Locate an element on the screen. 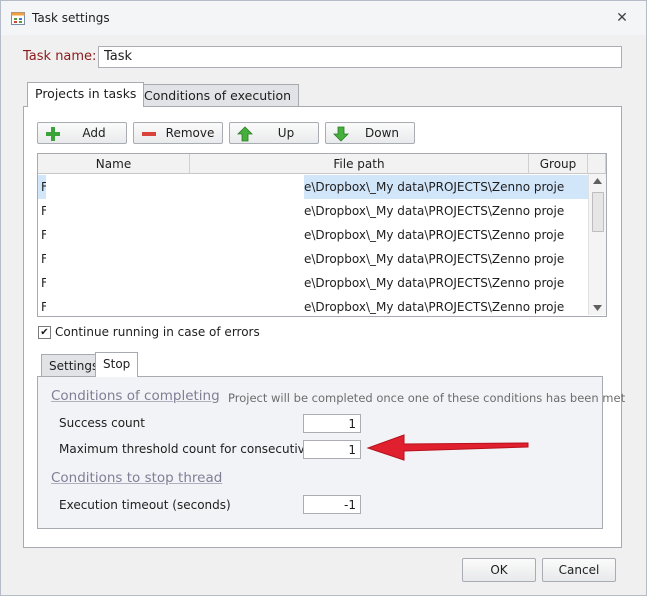 The width and height of the screenshot is (647, 596). add-button: Add is located at coordinates (82, 133).